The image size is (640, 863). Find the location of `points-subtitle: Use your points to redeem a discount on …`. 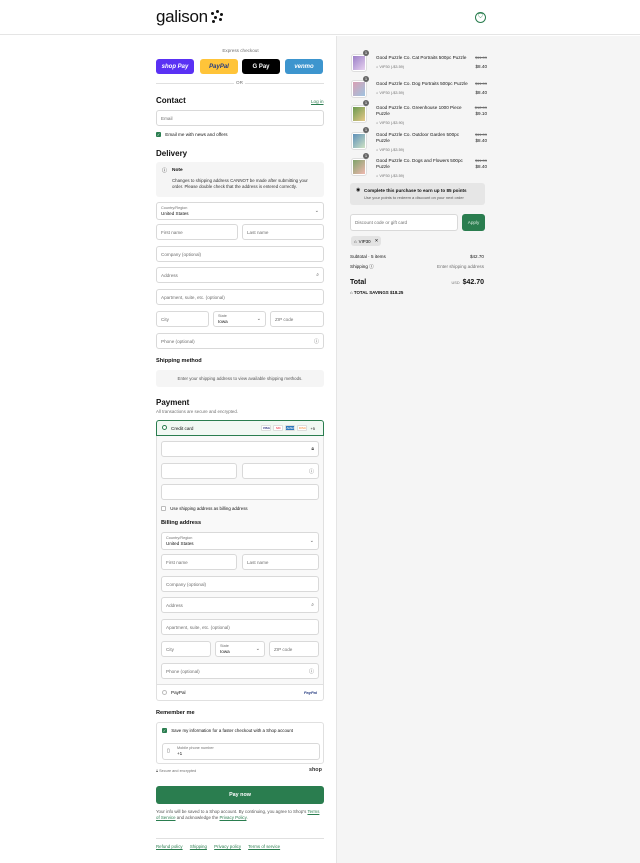

points-subtitle: Use your points to redeem a discount on … is located at coordinates (414, 197).